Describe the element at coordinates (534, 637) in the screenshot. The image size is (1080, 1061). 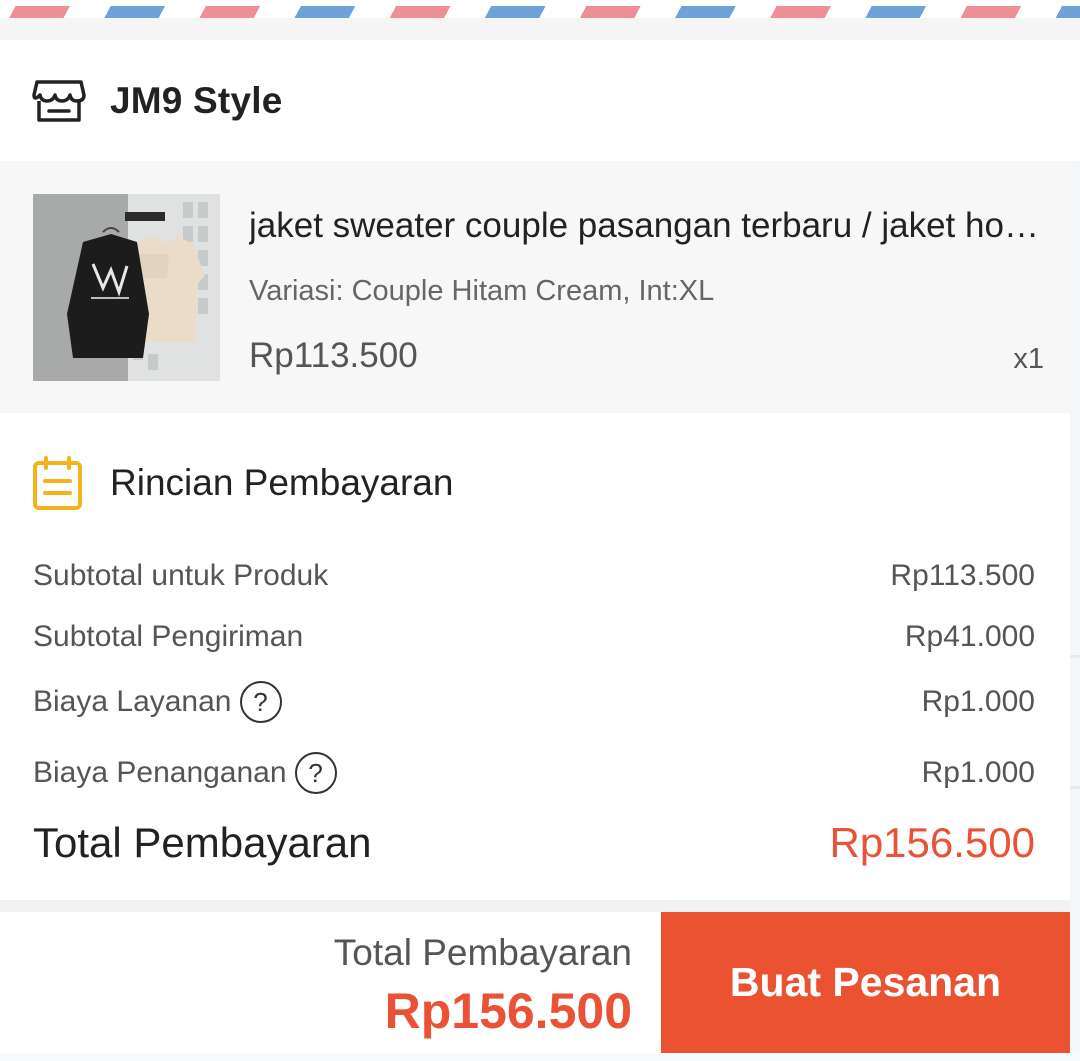
I see `row-shipping-subtotal: Subtotal Pengiriman Rp41.000` at that location.